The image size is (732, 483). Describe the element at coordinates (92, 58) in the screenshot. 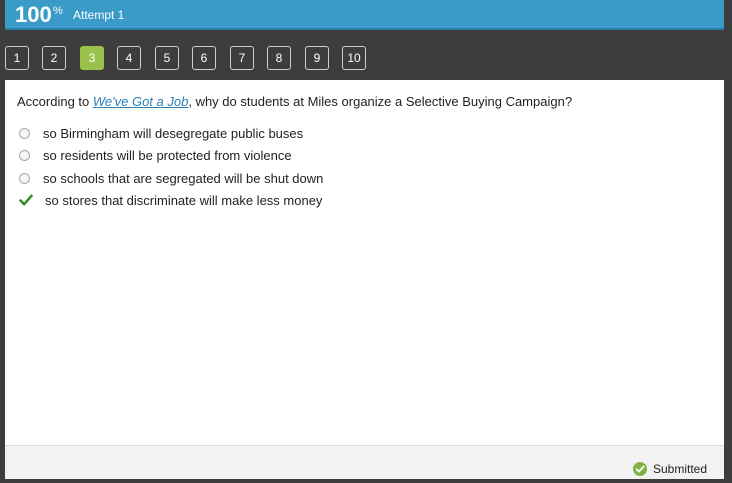

I see `question-button-3: 3` at that location.